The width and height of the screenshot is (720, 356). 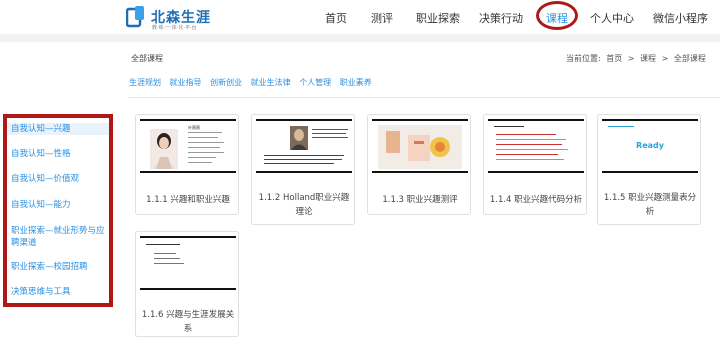 I want to click on course-card: 叶薇薇 1.1.1 兴趣和职业兴趣, so click(x=187, y=164).